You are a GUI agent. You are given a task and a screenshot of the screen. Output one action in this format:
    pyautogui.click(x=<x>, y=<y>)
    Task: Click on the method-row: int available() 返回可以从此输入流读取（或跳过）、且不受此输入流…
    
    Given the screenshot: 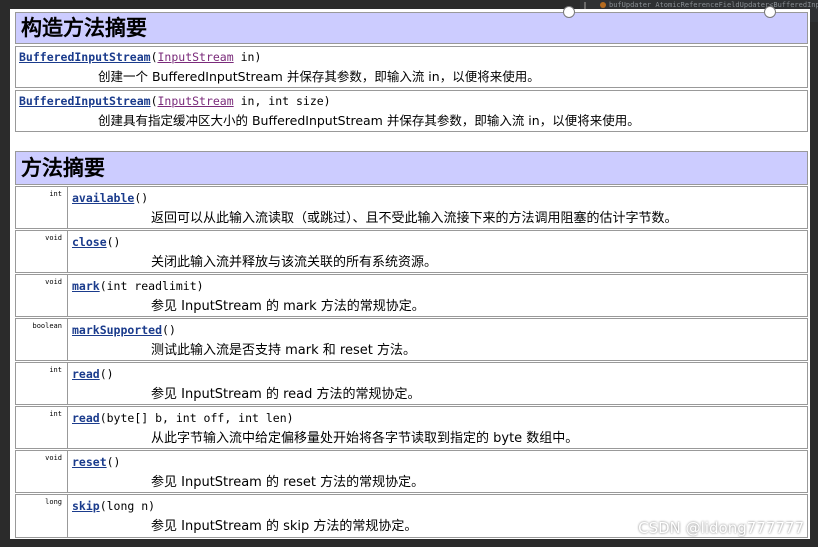 What is the action you would take?
    pyautogui.click(x=411, y=207)
    